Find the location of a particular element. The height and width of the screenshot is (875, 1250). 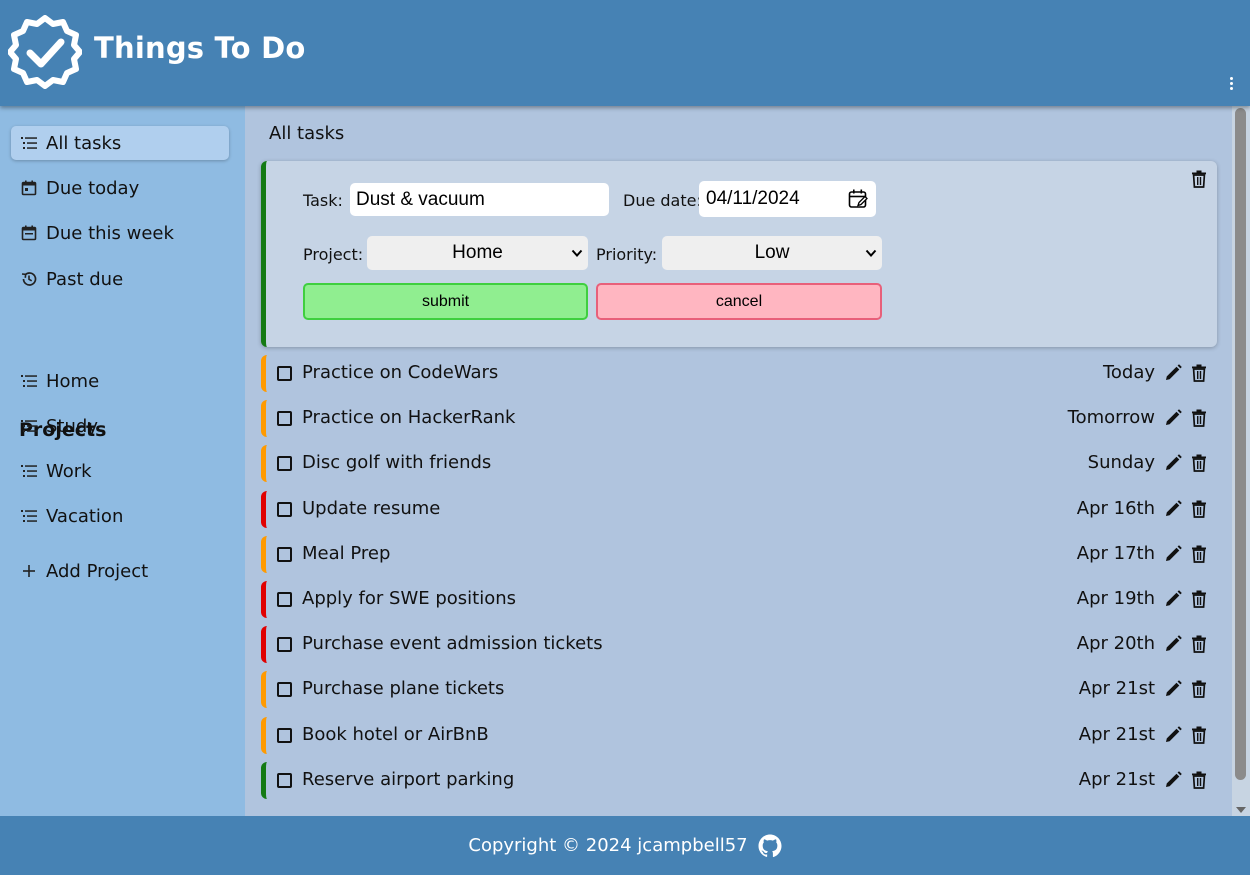

due-date-input: 04/11/2024 is located at coordinates (787, 199).